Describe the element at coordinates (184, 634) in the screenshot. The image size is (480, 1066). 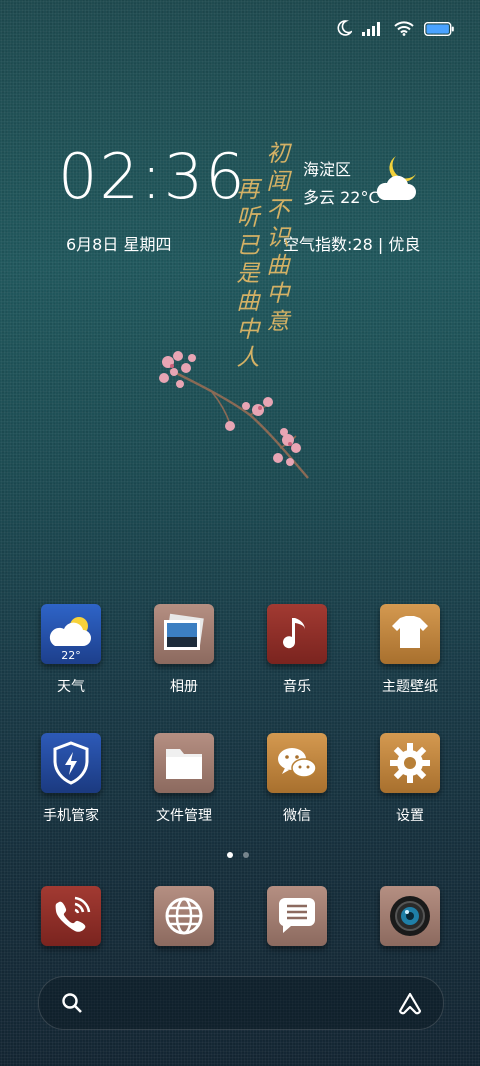
I see `gallery-icon` at that location.